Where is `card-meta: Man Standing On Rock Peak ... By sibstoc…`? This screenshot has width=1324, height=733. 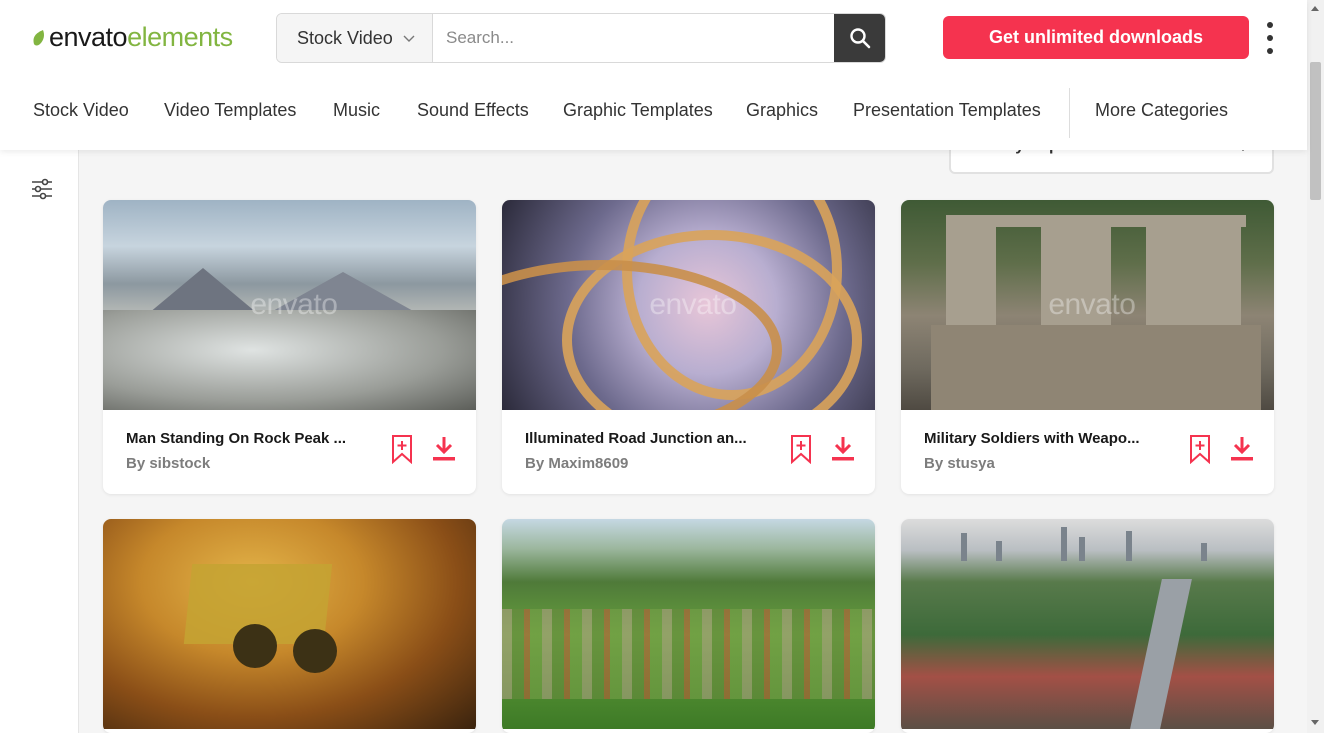 card-meta: Man Standing On Rock Peak ... By sibstoc… is located at coordinates (289, 452).